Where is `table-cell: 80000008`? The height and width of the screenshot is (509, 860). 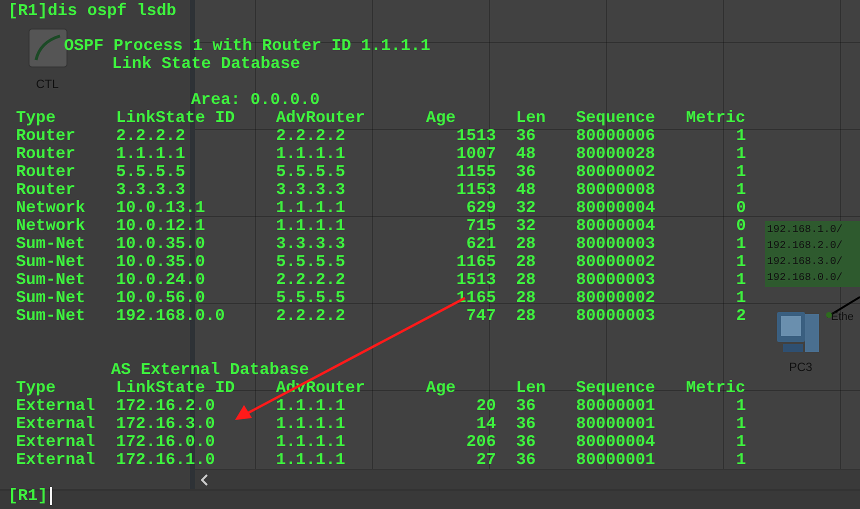
table-cell: 80000008 is located at coordinates (616, 190).